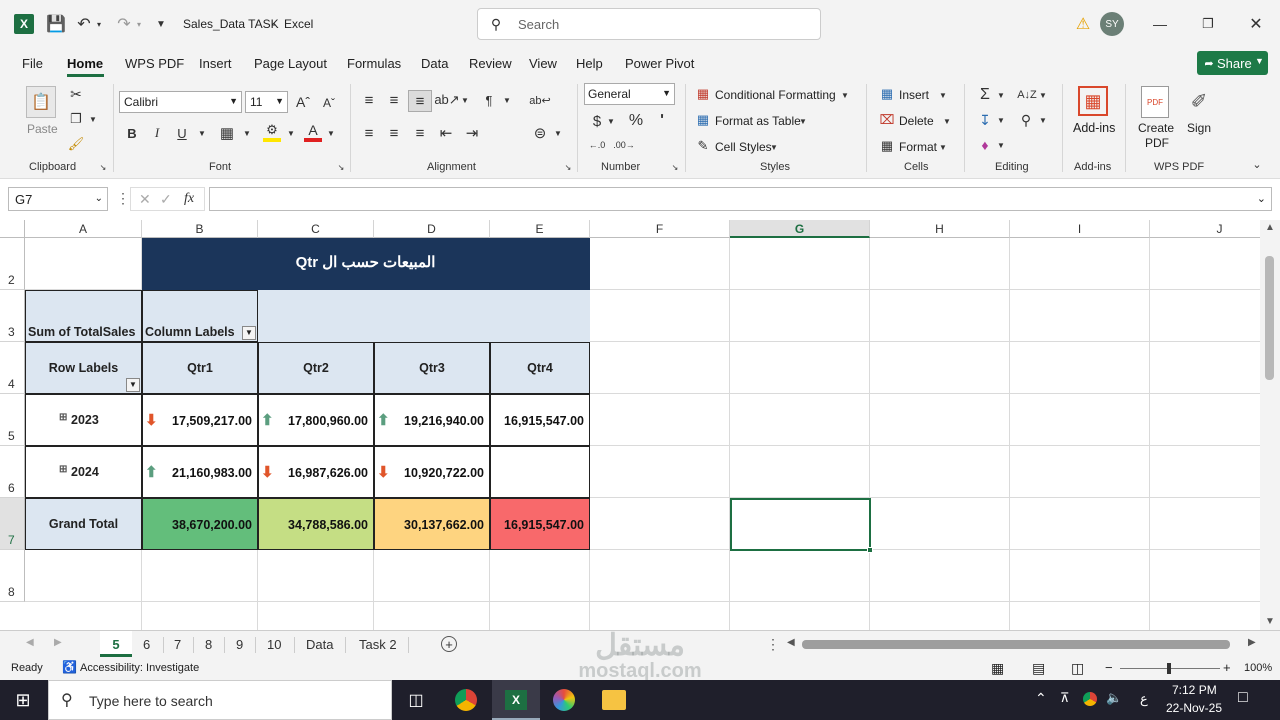 The height and width of the screenshot is (720, 1280). I want to click on column-header-e: E, so click(540, 229).